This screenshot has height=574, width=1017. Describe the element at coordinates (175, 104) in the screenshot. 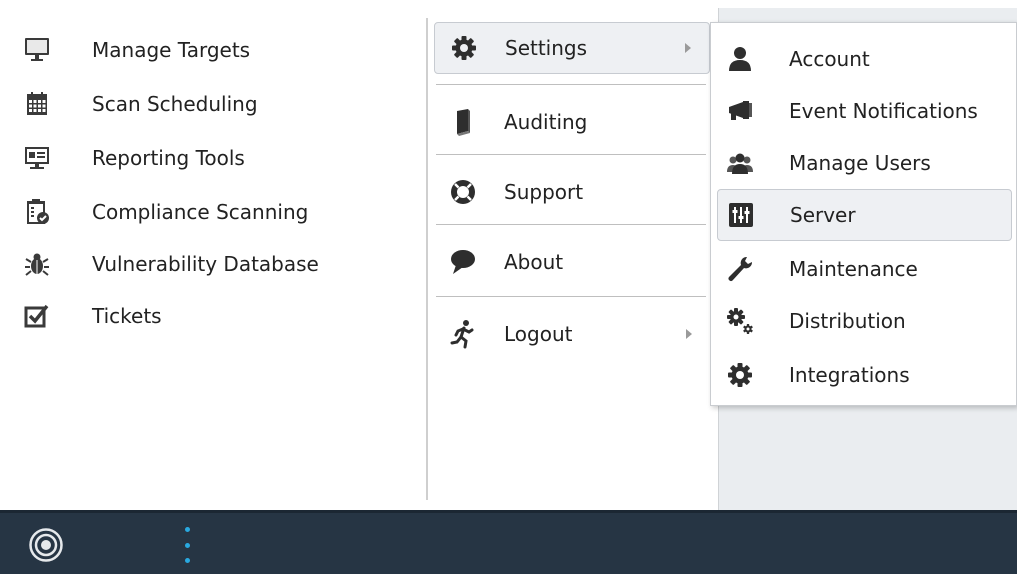

I see `left-item-label: Scan Scheduling` at that location.